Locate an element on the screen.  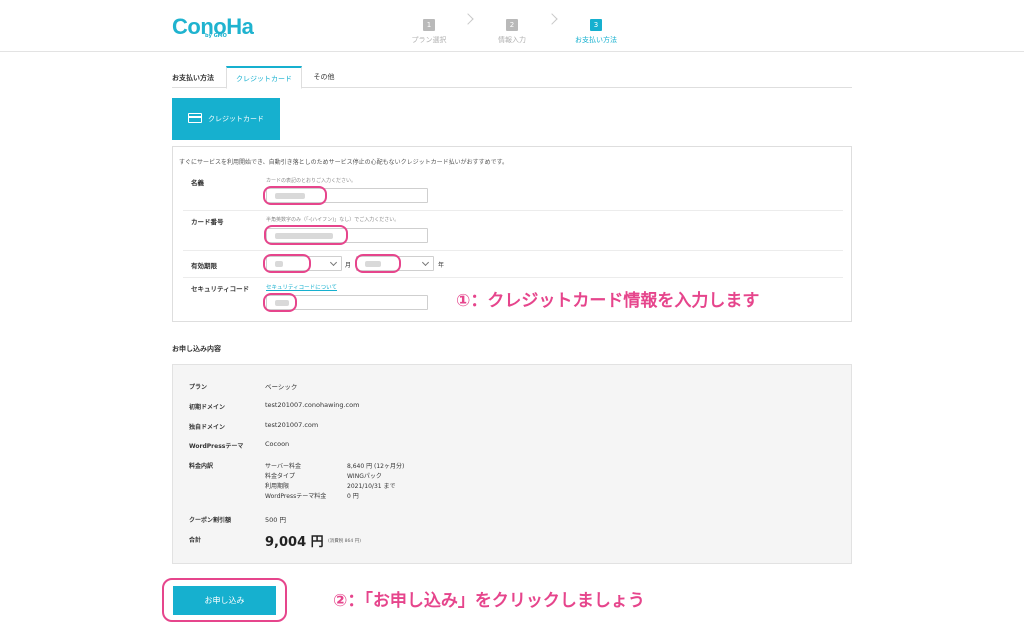
fee-breakdown-label: 料金内訳 is located at coordinates (201, 466).